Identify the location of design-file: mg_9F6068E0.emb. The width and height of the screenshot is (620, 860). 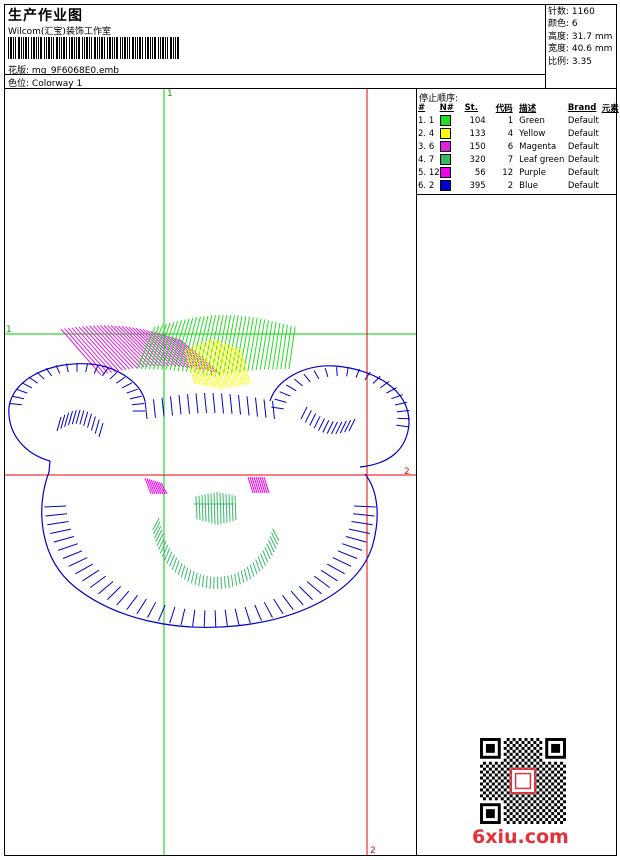
(75, 71).